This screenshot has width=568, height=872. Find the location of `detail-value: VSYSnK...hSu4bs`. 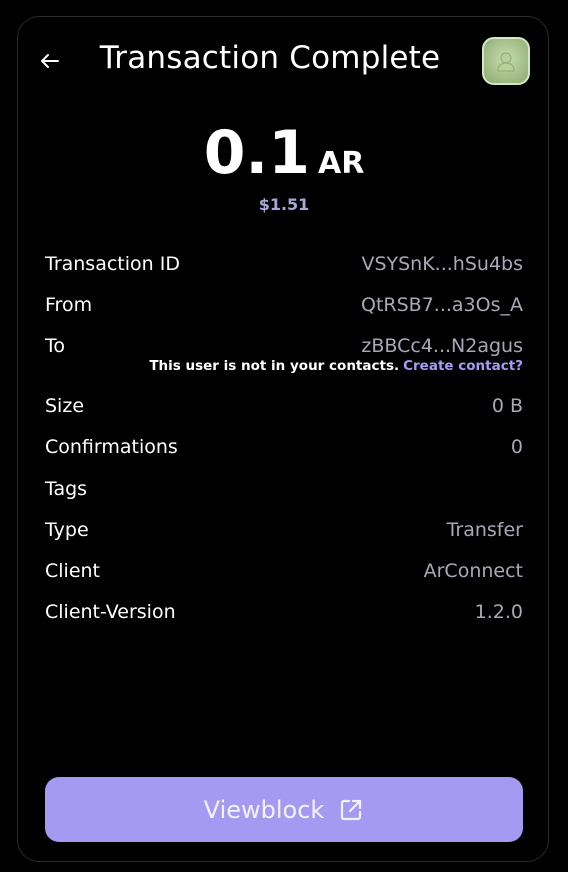

detail-value: VSYSnK...hSu4bs is located at coordinates (442, 264).